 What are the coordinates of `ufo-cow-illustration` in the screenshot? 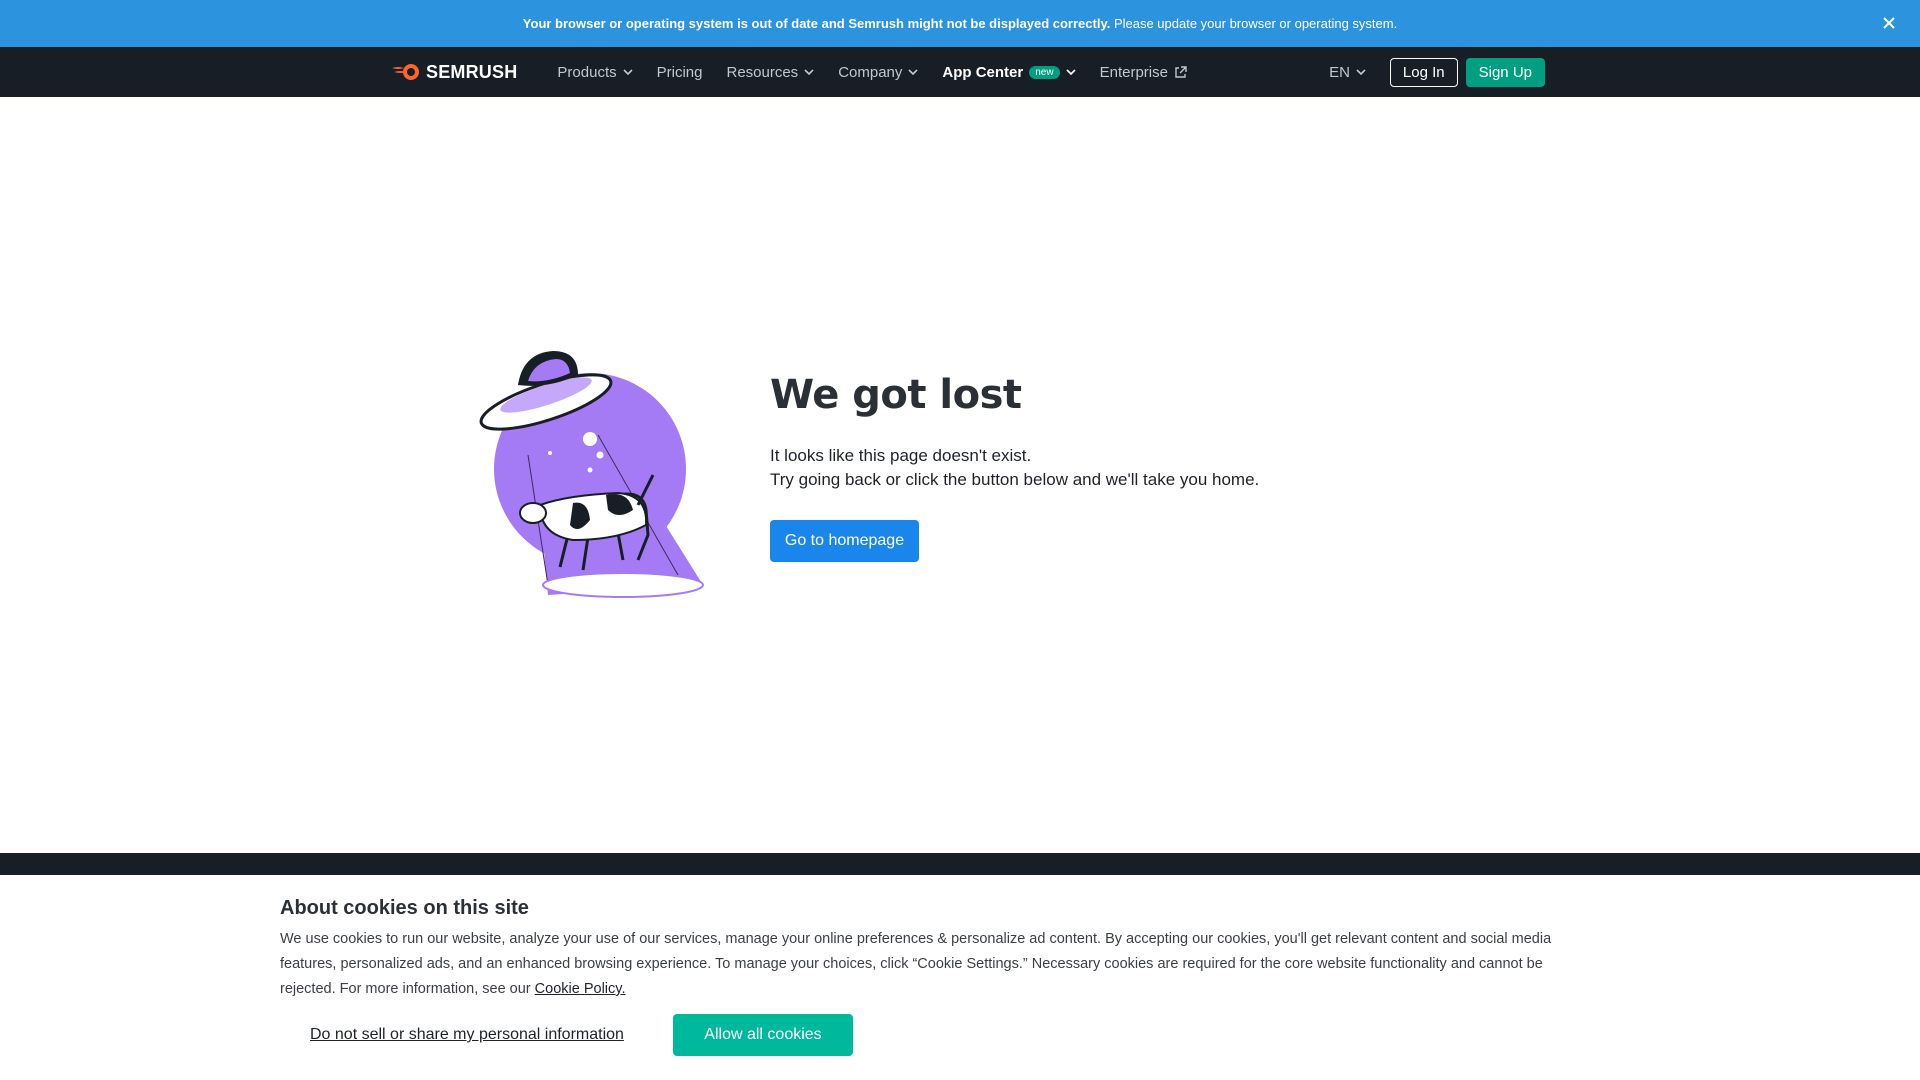 It's located at (591, 474).